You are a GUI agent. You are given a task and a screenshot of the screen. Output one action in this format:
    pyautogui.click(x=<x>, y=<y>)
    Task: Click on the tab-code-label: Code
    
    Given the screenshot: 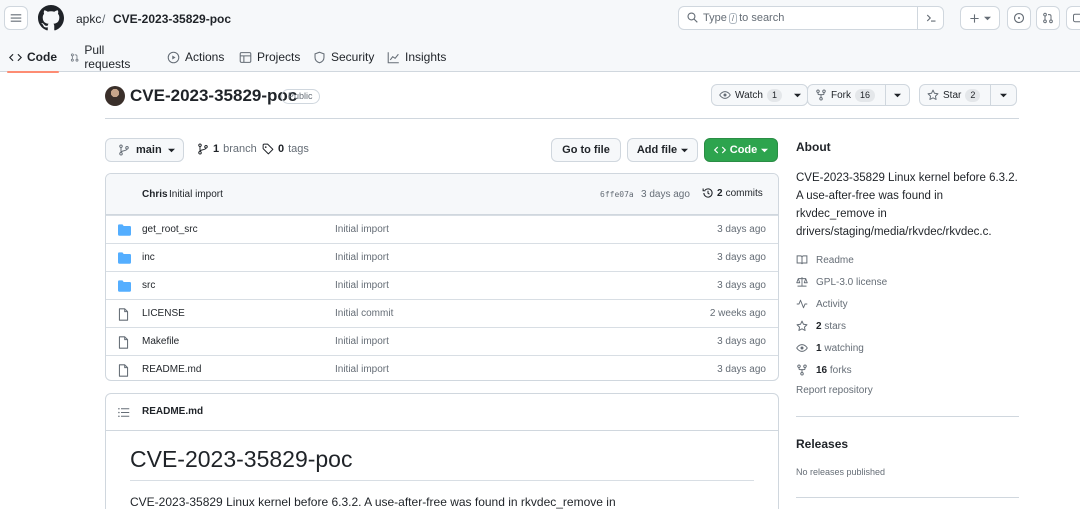 What is the action you would take?
    pyautogui.click(x=42, y=57)
    